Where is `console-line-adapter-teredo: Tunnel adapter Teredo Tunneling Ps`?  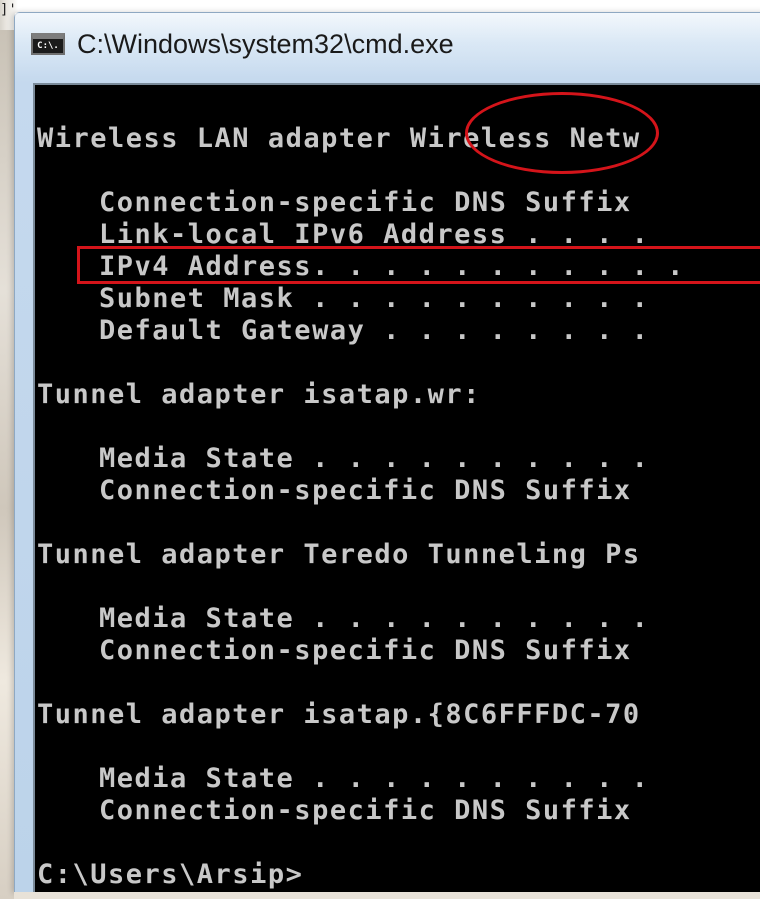
console-line-adapter-teredo: Tunnel adapter Teredo Tunneling Ps is located at coordinates (339, 554).